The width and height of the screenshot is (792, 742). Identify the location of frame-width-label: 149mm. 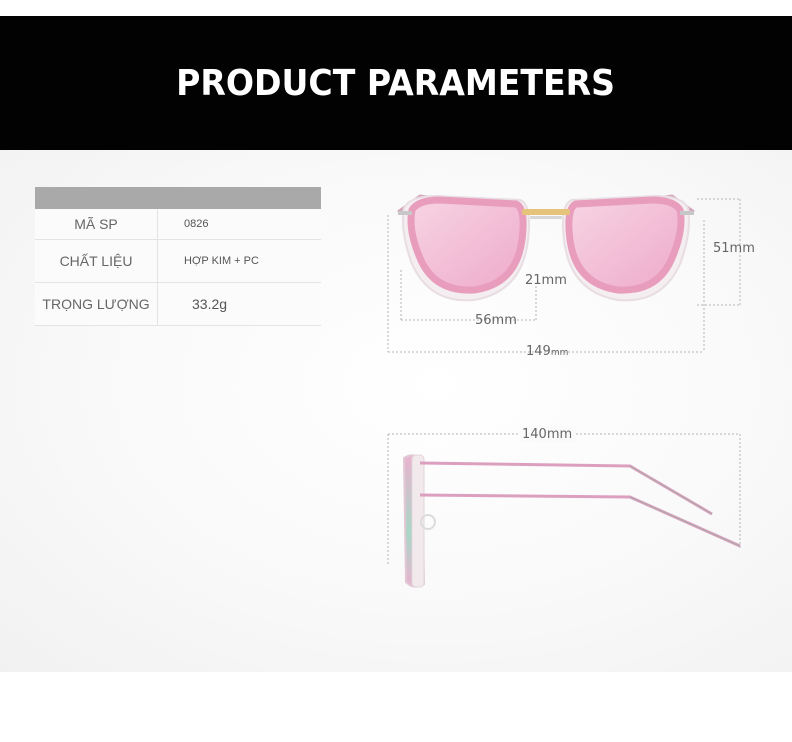
(547, 351).